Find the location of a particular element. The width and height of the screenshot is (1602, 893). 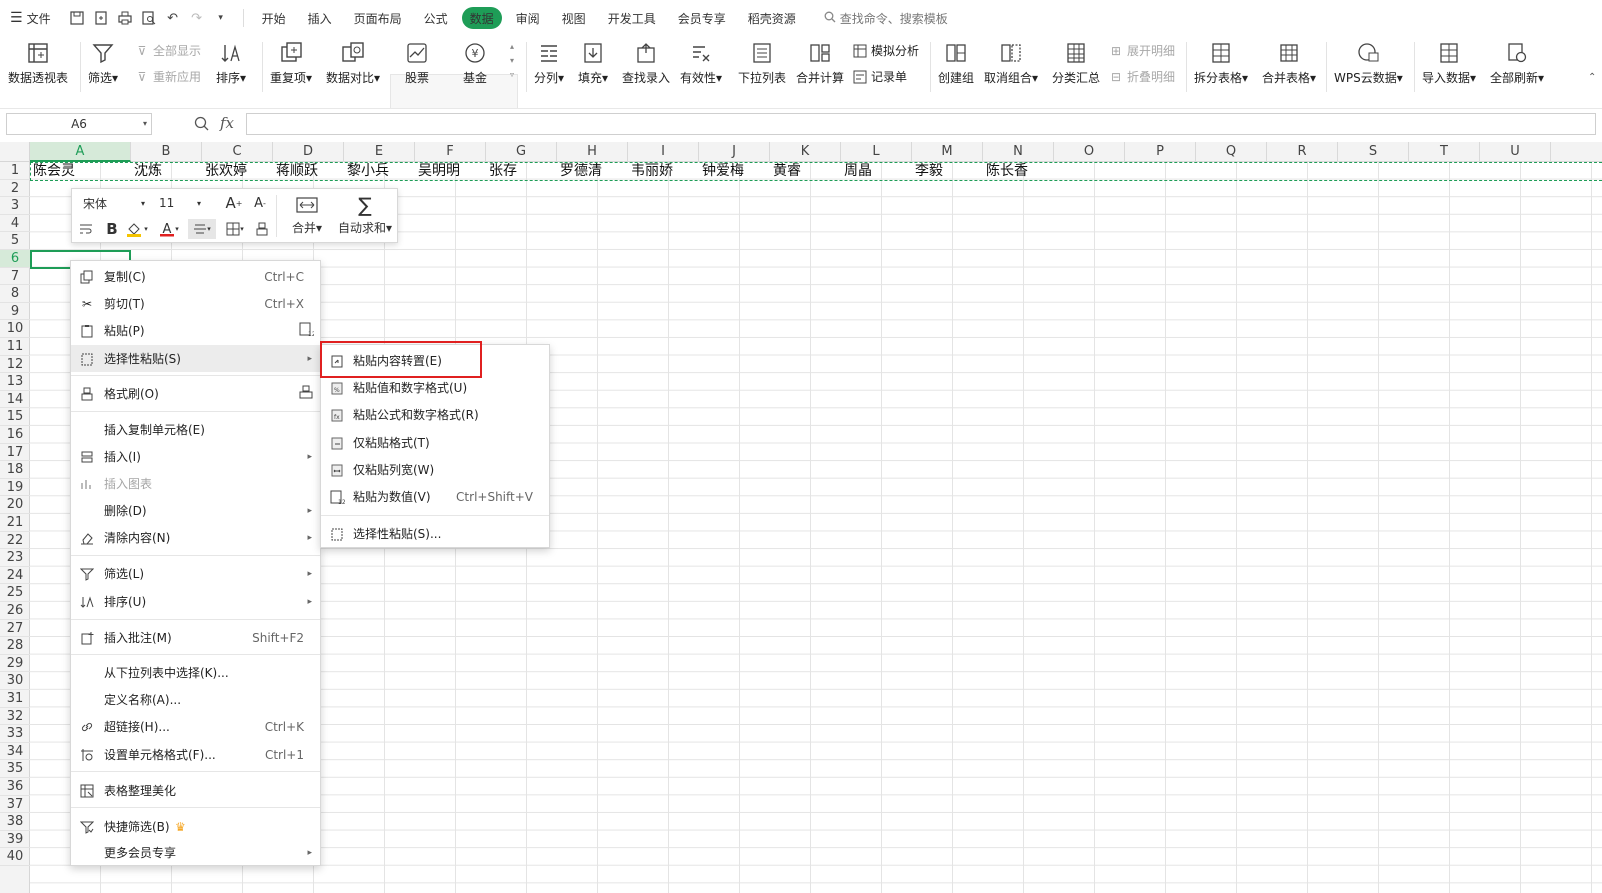

column-header-j: J is located at coordinates (734, 152).